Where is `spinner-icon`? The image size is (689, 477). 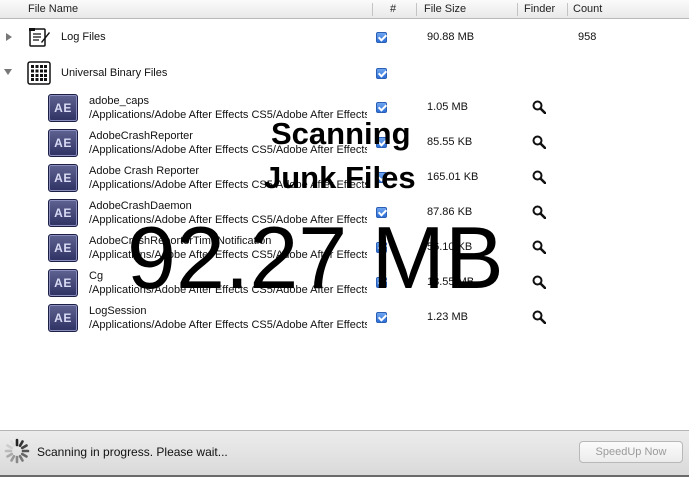
spinner-icon is located at coordinates (17, 451).